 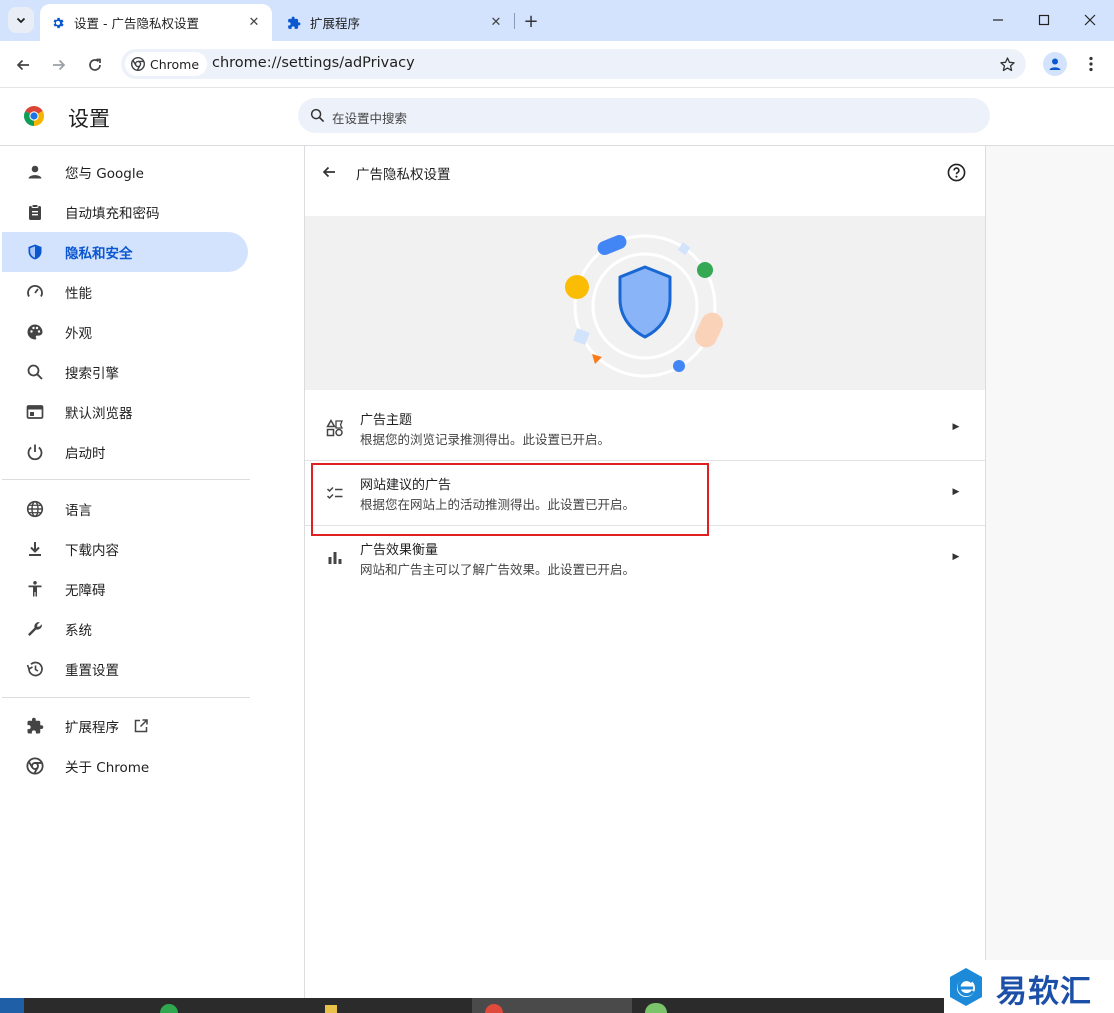 I want to click on bar-chart-icon, so click(x=335, y=558).